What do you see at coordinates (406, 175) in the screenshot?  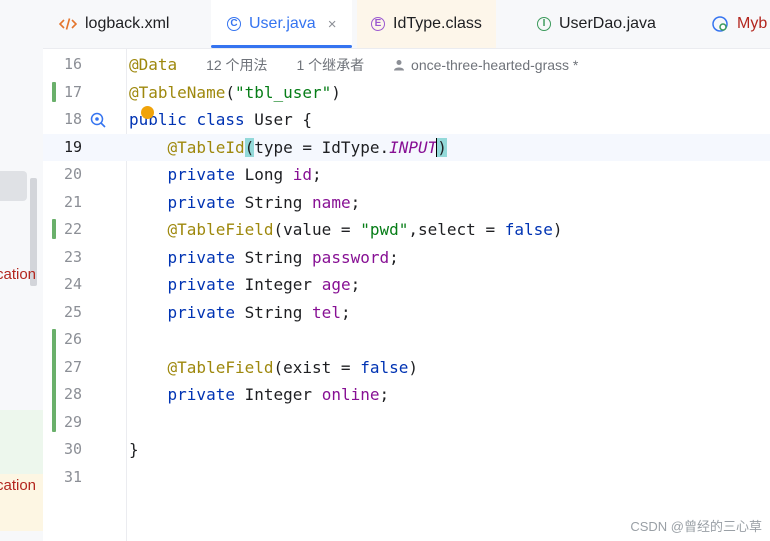 I see `code-line: 20 private Long id;` at bounding box center [406, 175].